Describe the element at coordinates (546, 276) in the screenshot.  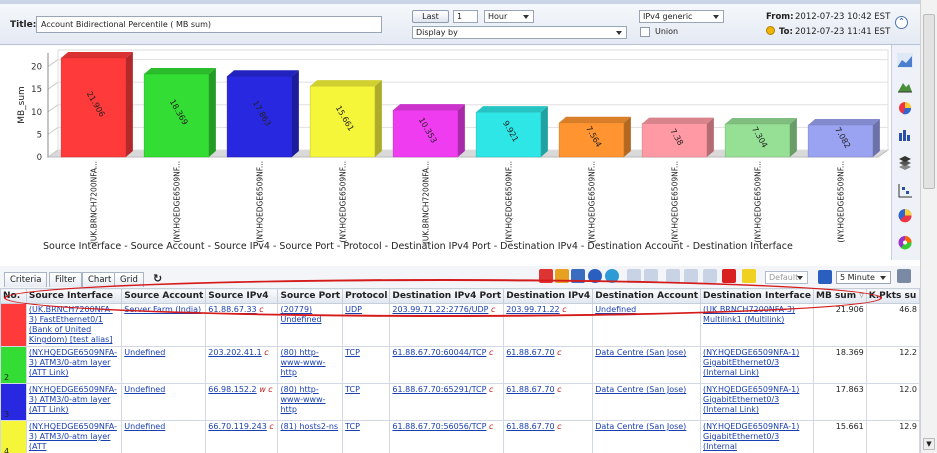
I see `color-grid-icon` at that location.